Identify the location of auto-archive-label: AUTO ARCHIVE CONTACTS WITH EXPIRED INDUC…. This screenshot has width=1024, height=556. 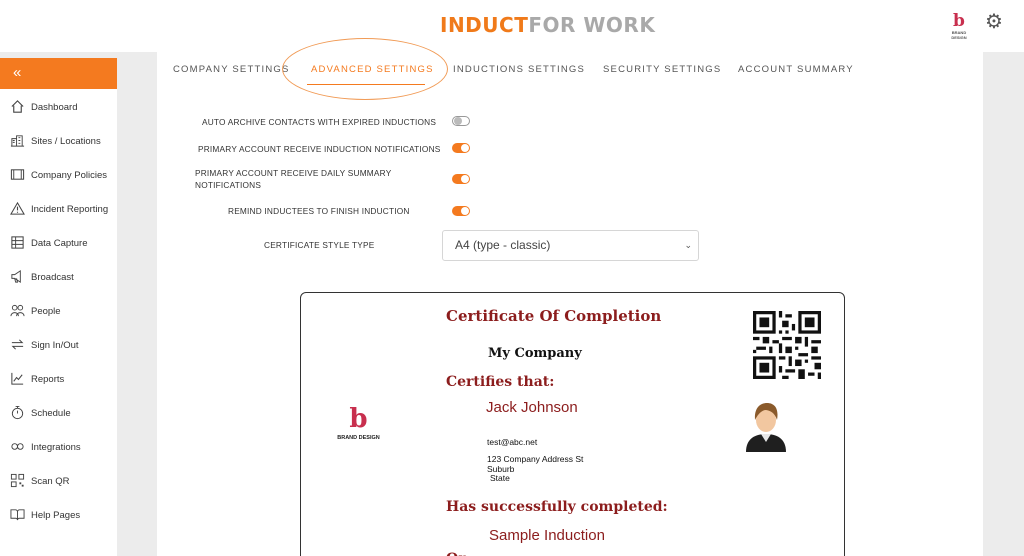
(319, 122).